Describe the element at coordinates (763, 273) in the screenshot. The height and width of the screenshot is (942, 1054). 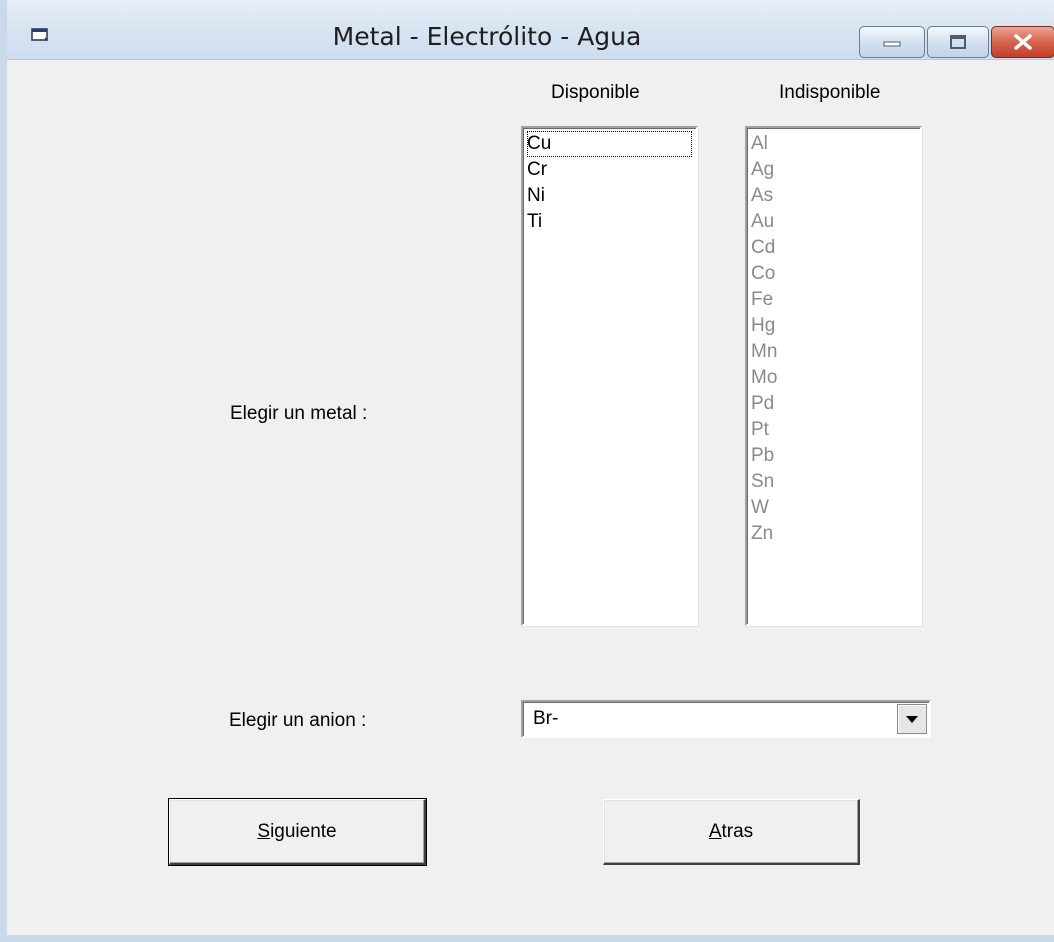
I see `list-item: Co` at that location.